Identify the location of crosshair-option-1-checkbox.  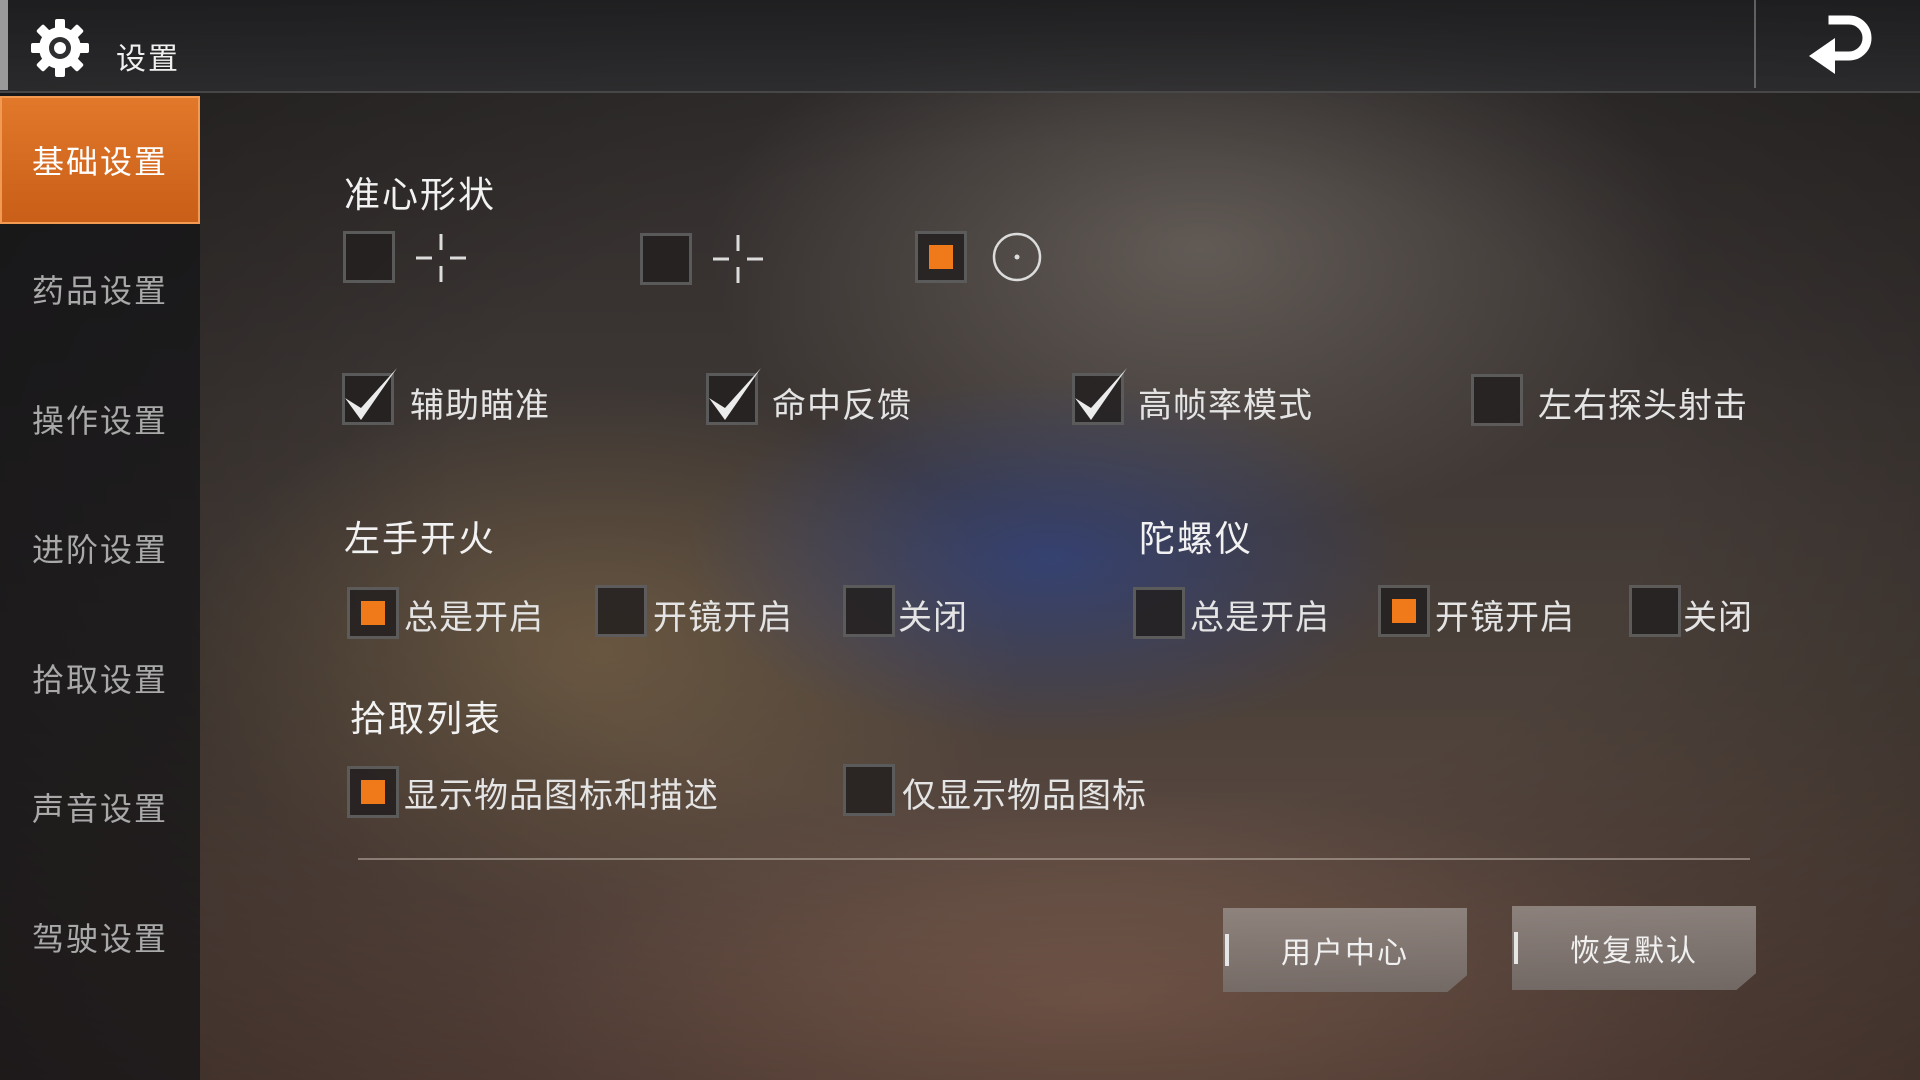
(369, 257).